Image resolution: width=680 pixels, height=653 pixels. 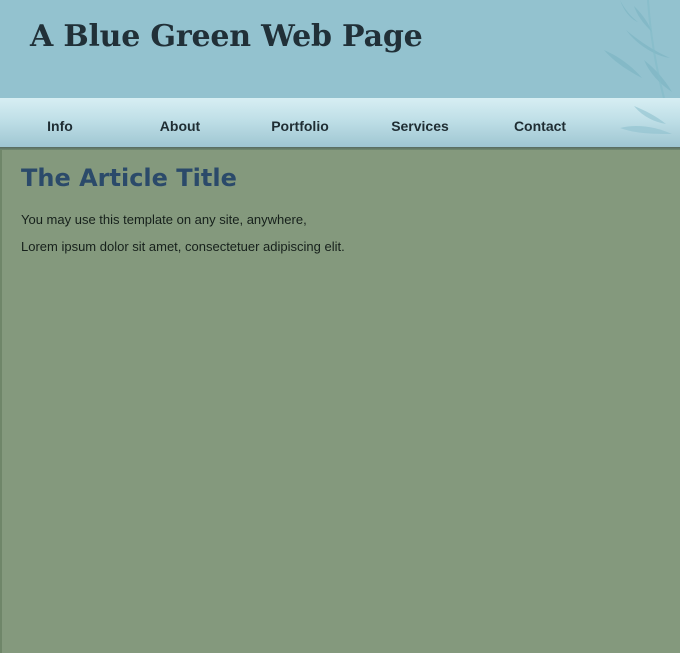 What do you see at coordinates (129, 178) in the screenshot?
I see `article-title: The Article Title` at bounding box center [129, 178].